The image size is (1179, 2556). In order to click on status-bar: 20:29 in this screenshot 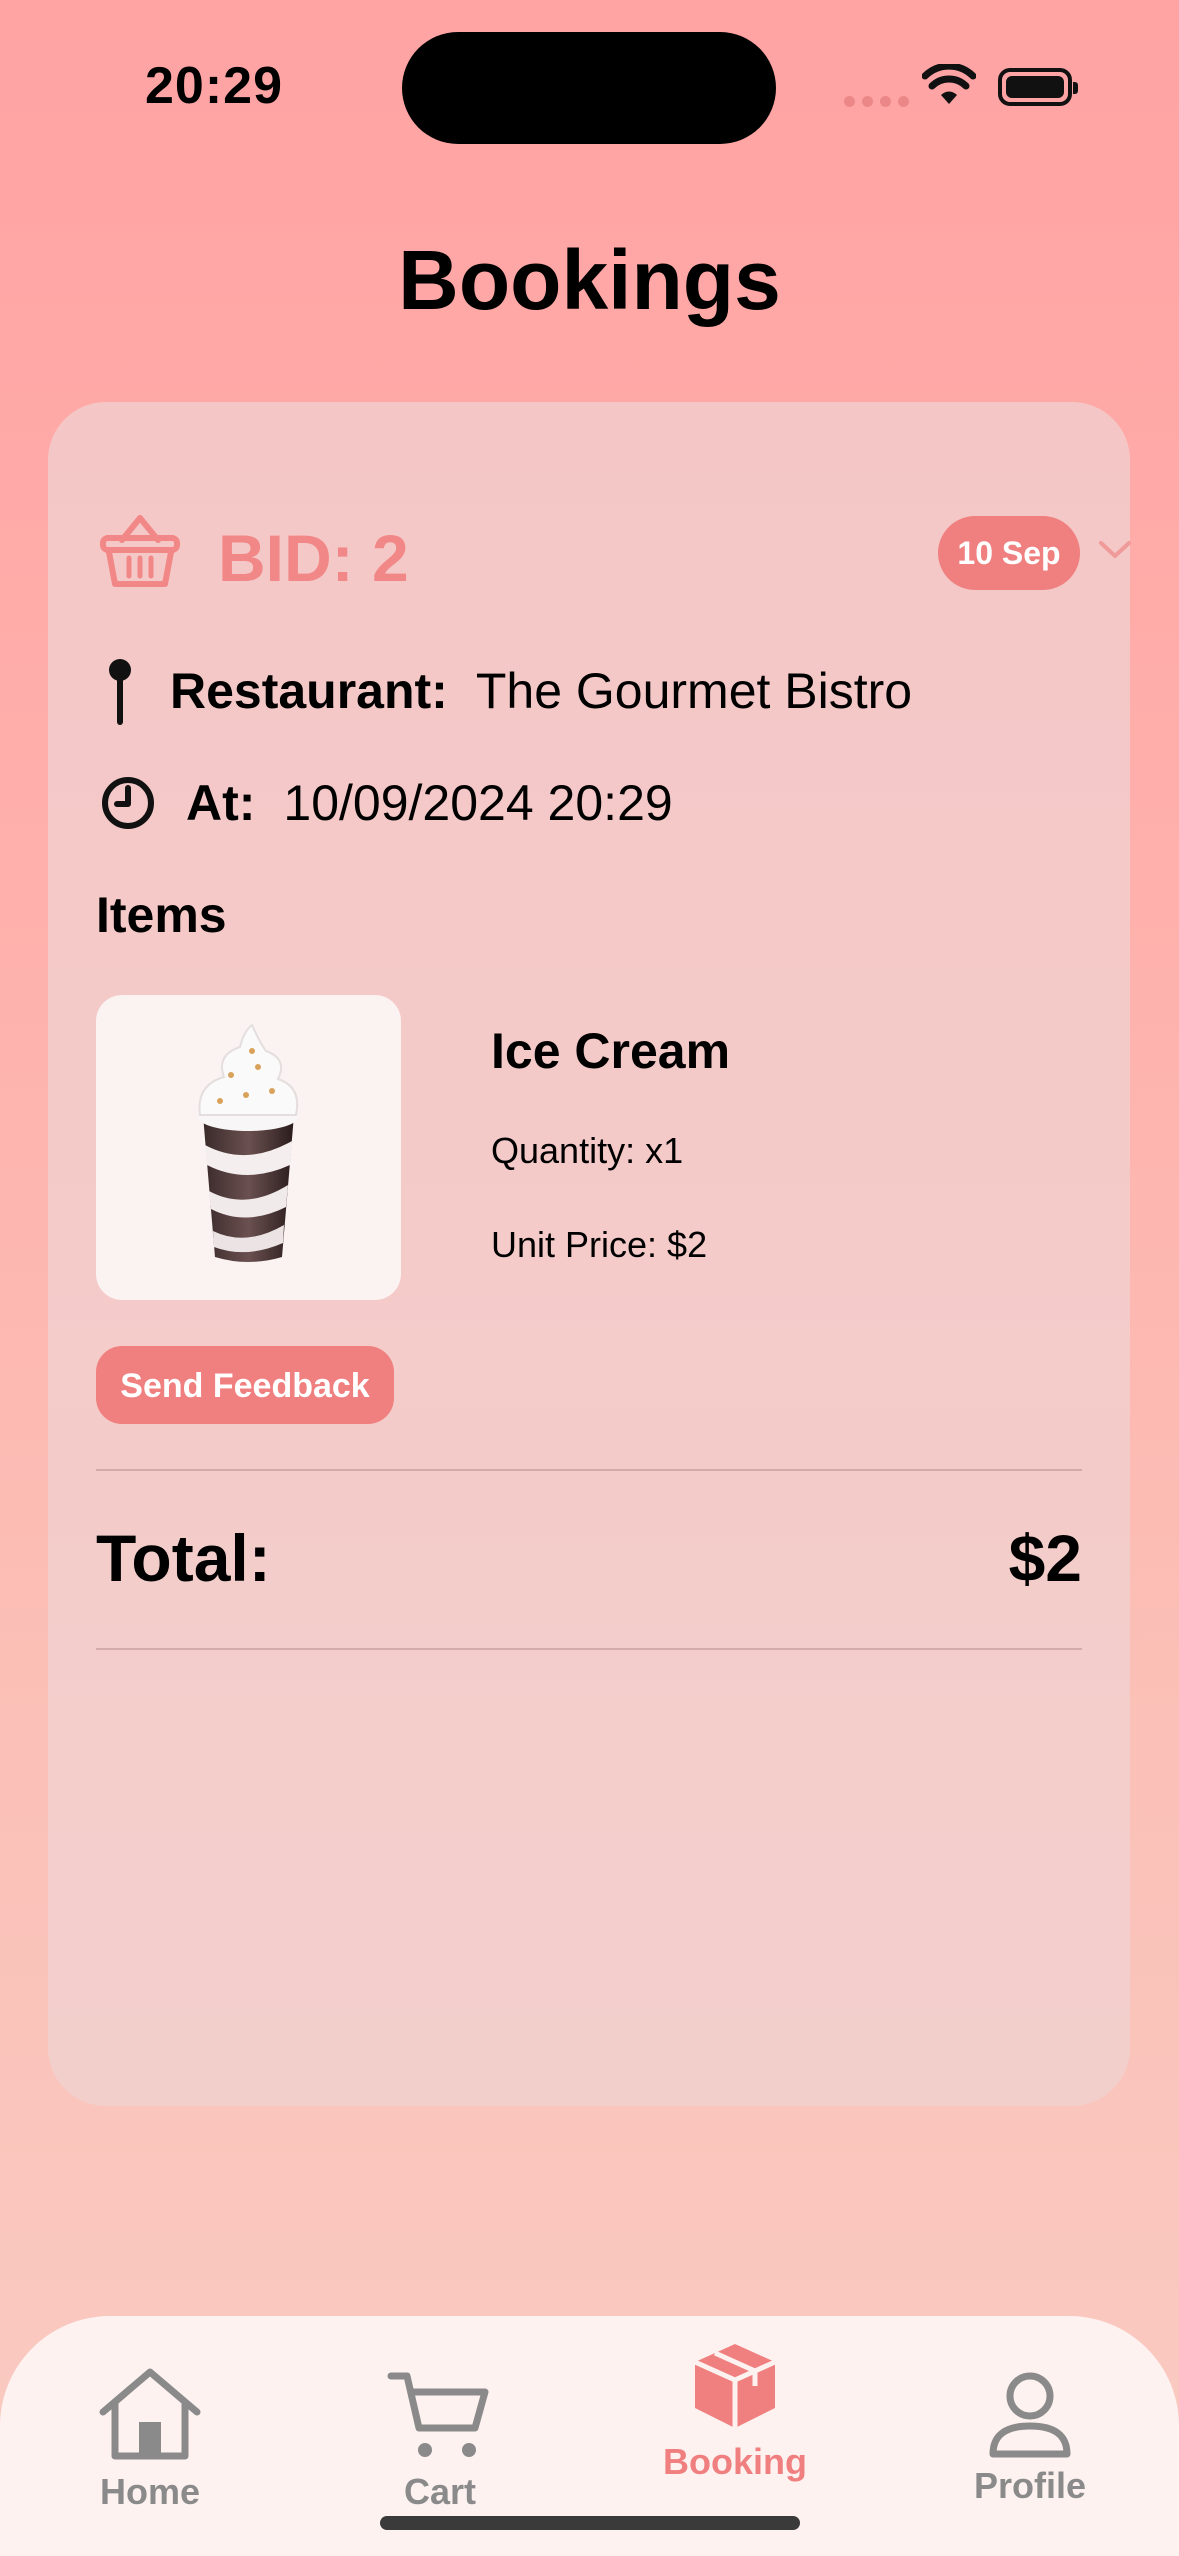, I will do `click(589, 90)`.